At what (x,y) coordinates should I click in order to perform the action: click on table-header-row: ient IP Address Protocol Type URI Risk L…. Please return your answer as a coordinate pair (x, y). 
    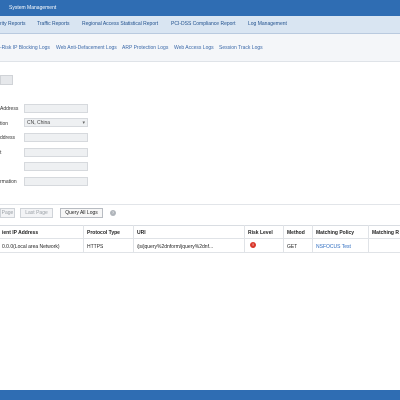
    Looking at the image, I should click on (200, 232).